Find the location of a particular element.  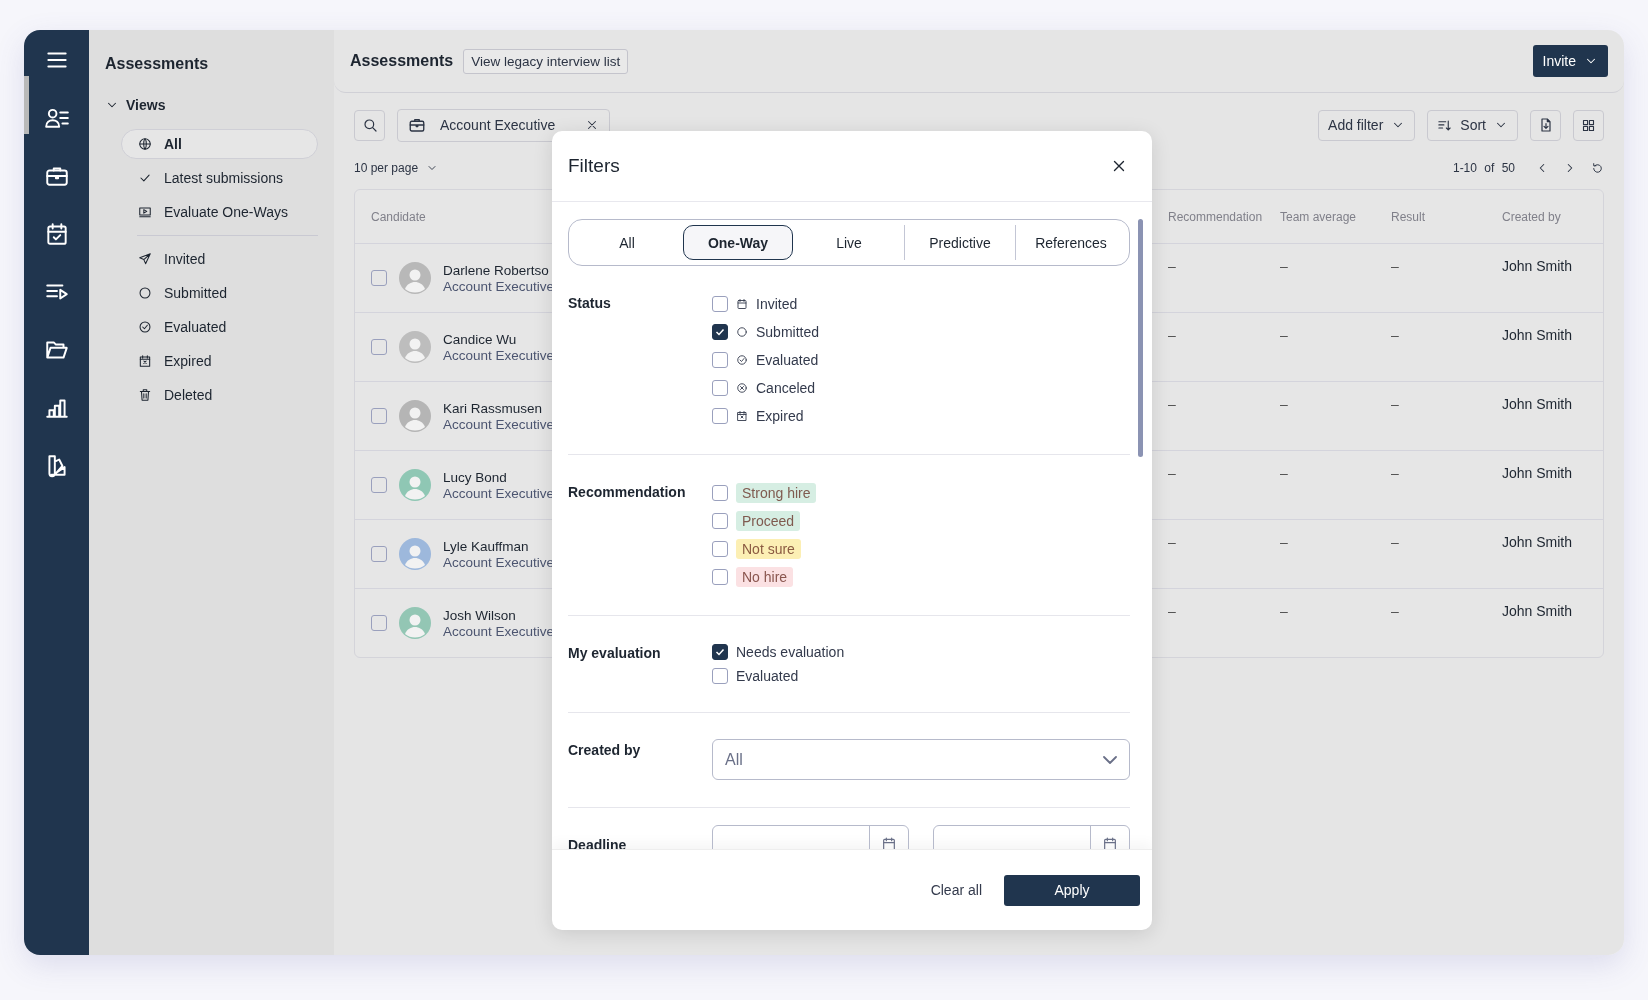

per-page-select: 10 per page is located at coordinates (396, 168).